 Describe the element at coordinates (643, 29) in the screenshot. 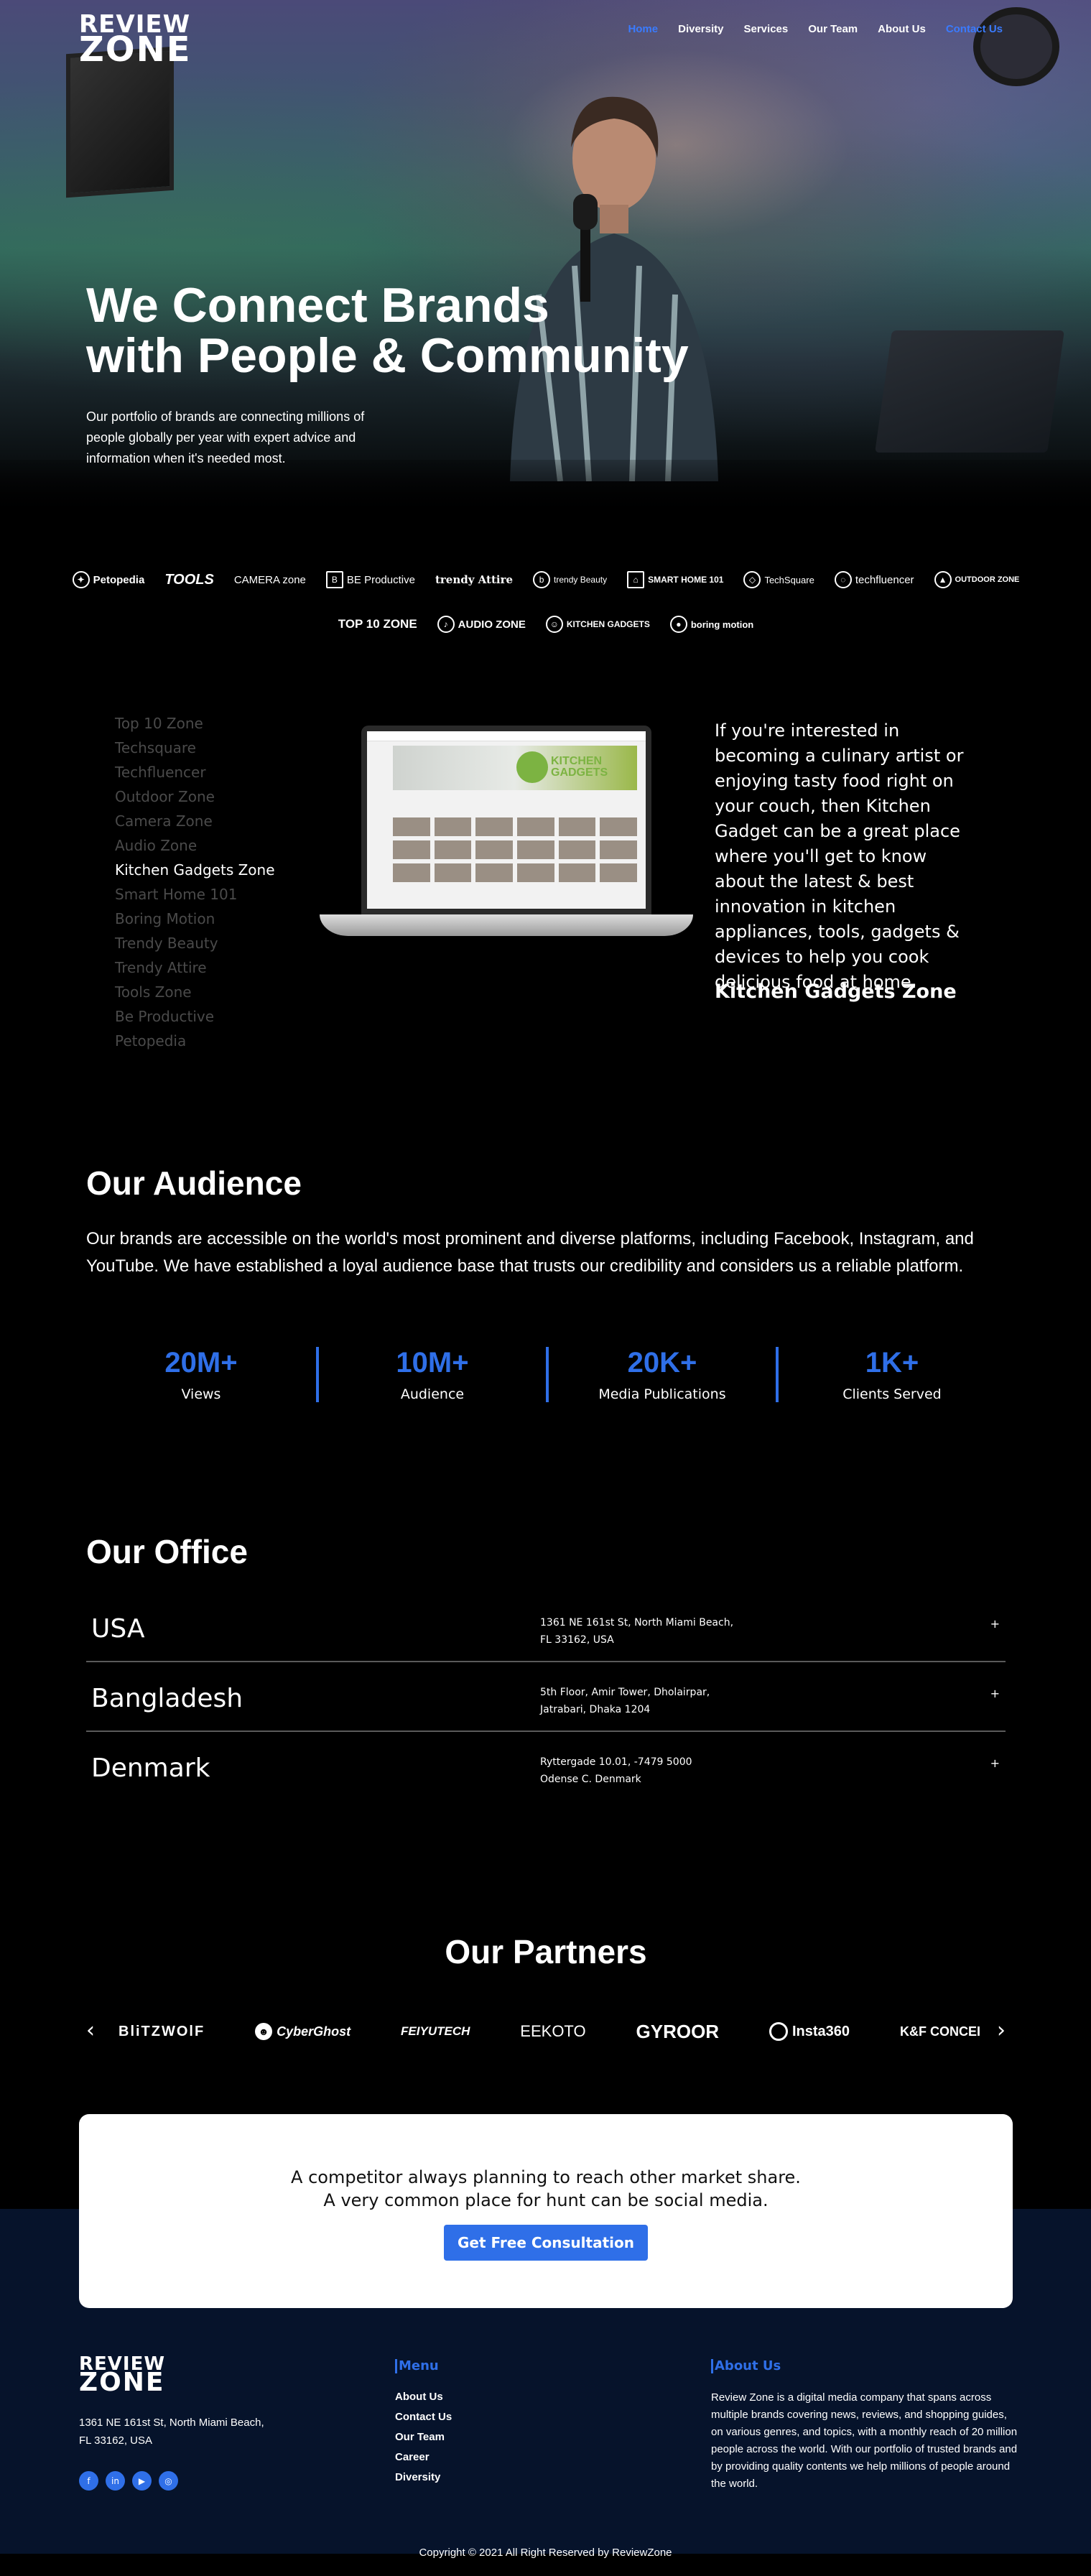

I see `nav-home: Home` at that location.